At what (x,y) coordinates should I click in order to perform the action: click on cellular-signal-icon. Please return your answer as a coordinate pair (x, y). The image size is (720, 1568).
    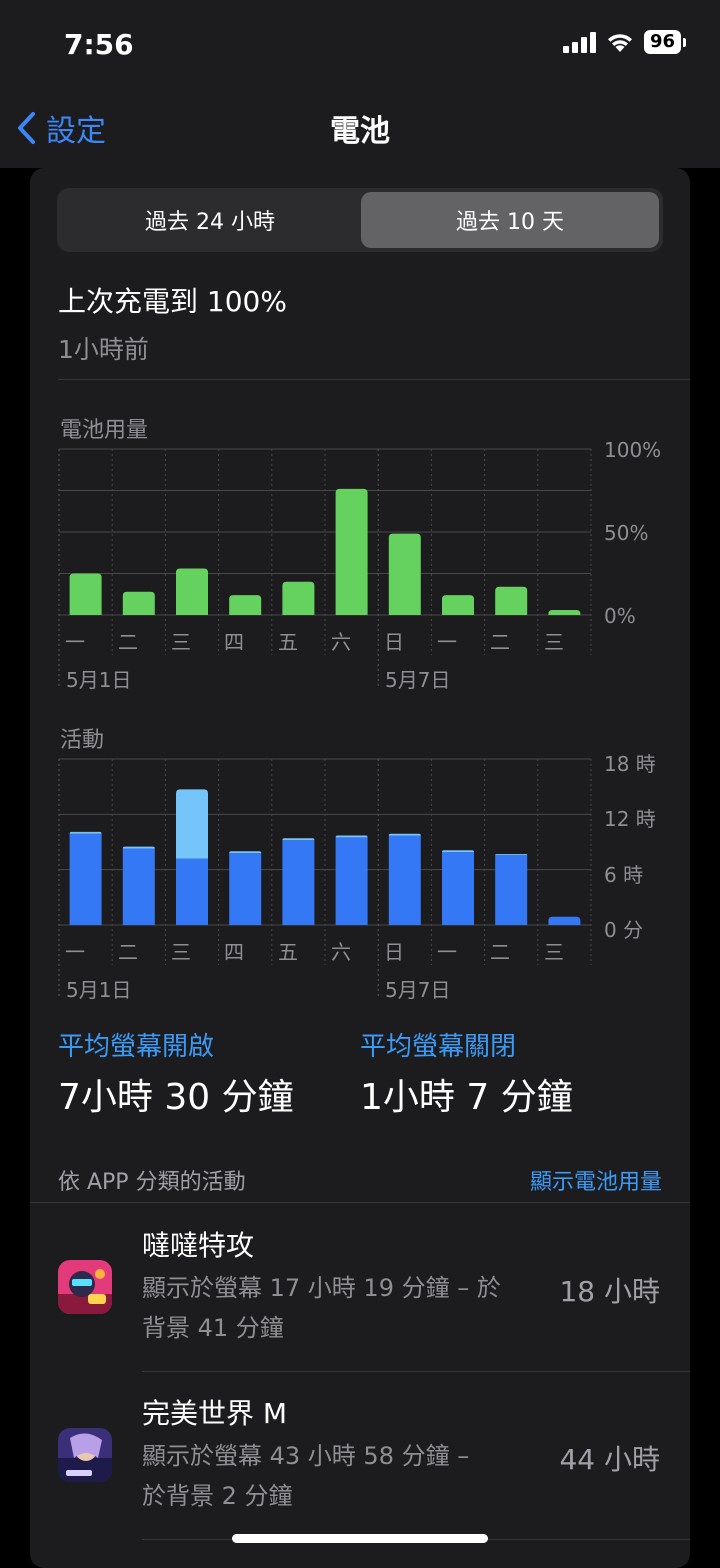
    Looking at the image, I should click on (579, 42).